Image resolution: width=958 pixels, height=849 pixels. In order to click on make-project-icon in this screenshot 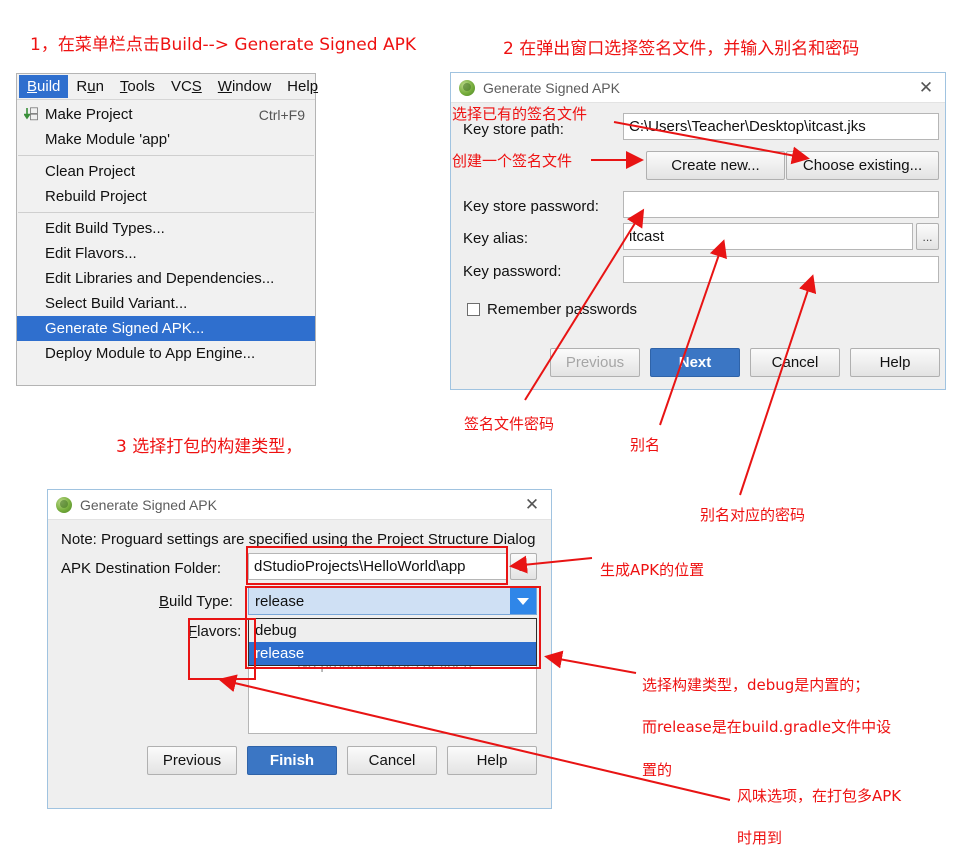, I will do `click(30, 114)`.